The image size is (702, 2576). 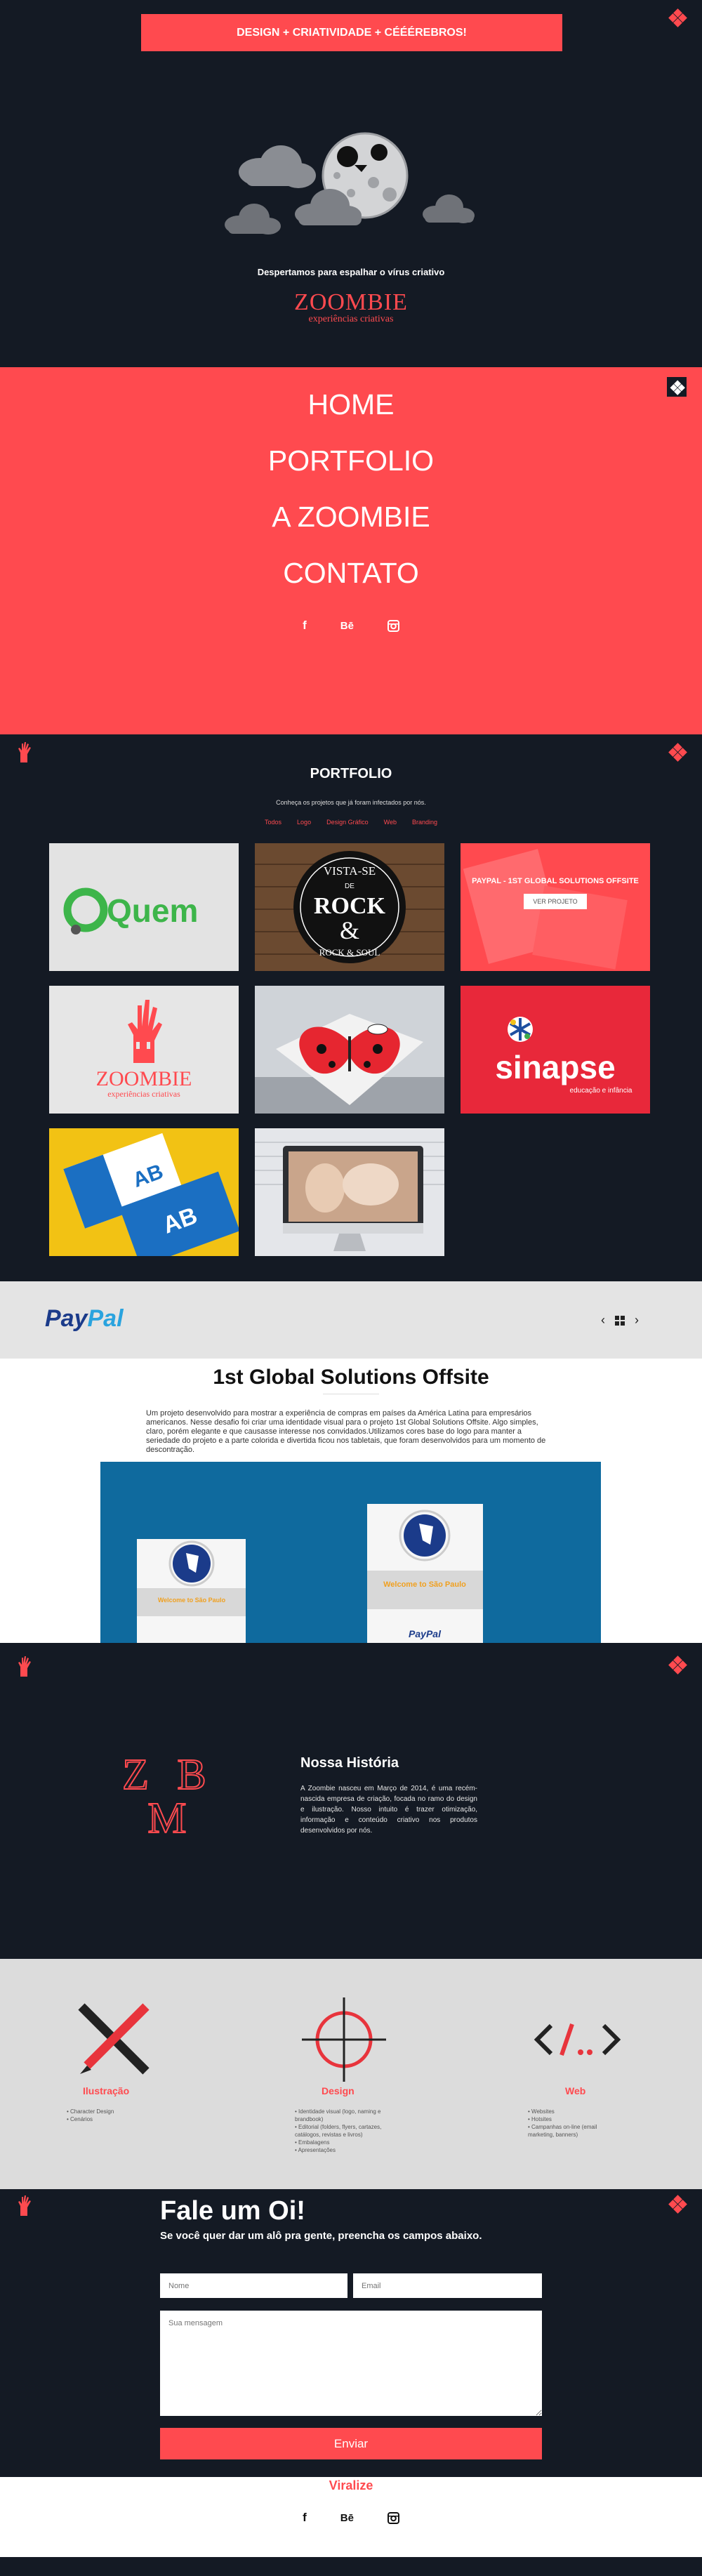 I want to click on portfolio-item-sinapse: sinapse educação e infância, so click(x=555, y=1050).